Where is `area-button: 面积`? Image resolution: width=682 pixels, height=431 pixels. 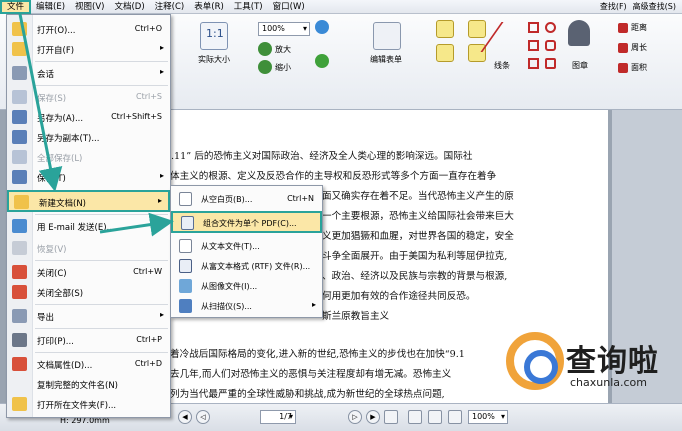 area-button: 面积 is located at coordinates (632, 67).